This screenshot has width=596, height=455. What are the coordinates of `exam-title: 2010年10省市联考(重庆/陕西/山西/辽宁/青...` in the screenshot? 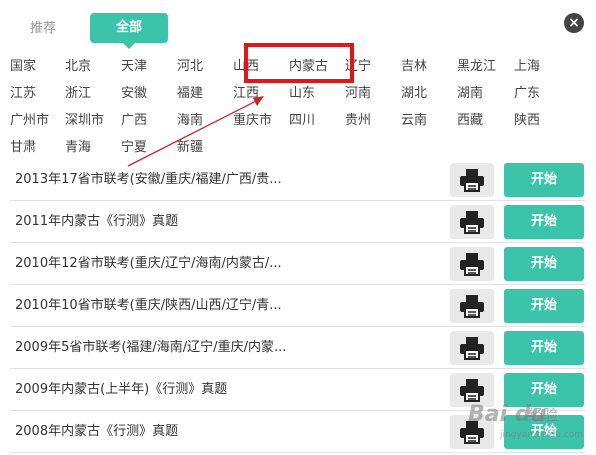 It's located at (148, 306).